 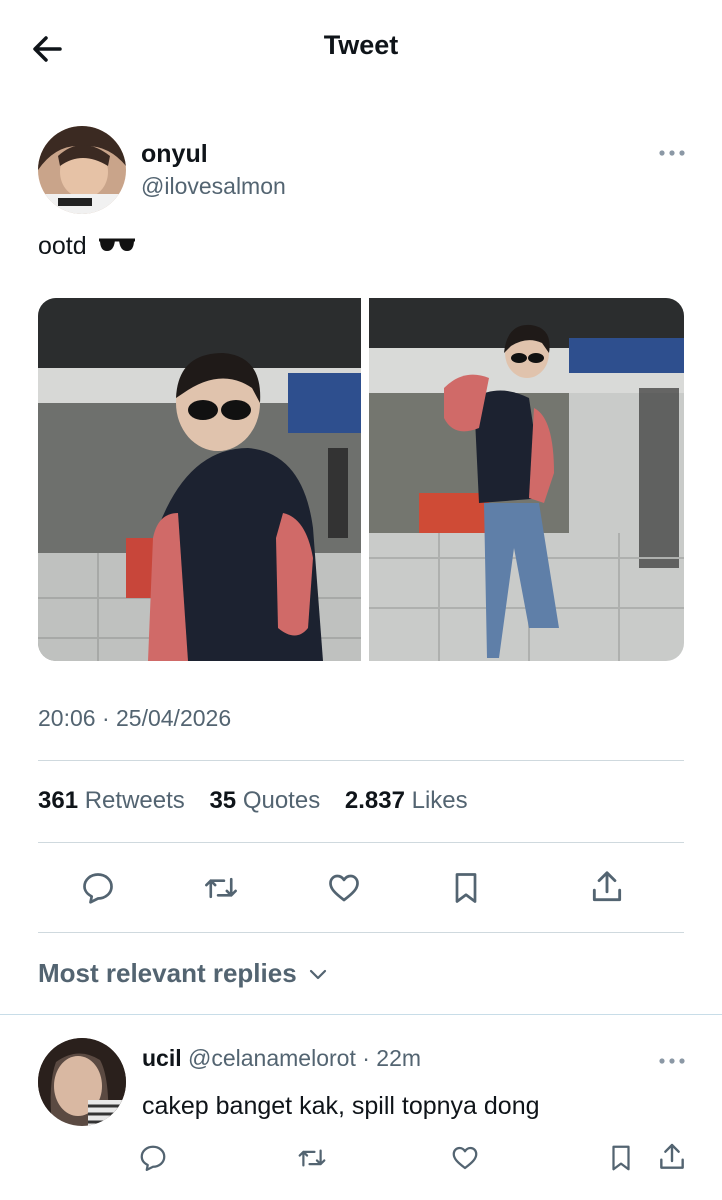 I want to click on reply-time: · 22m, so click(x=391, y=1058).